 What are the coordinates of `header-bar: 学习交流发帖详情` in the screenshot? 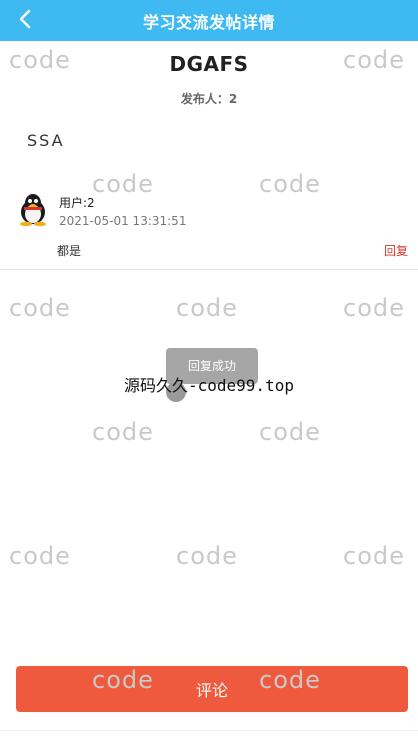 It's located at (209, 20).